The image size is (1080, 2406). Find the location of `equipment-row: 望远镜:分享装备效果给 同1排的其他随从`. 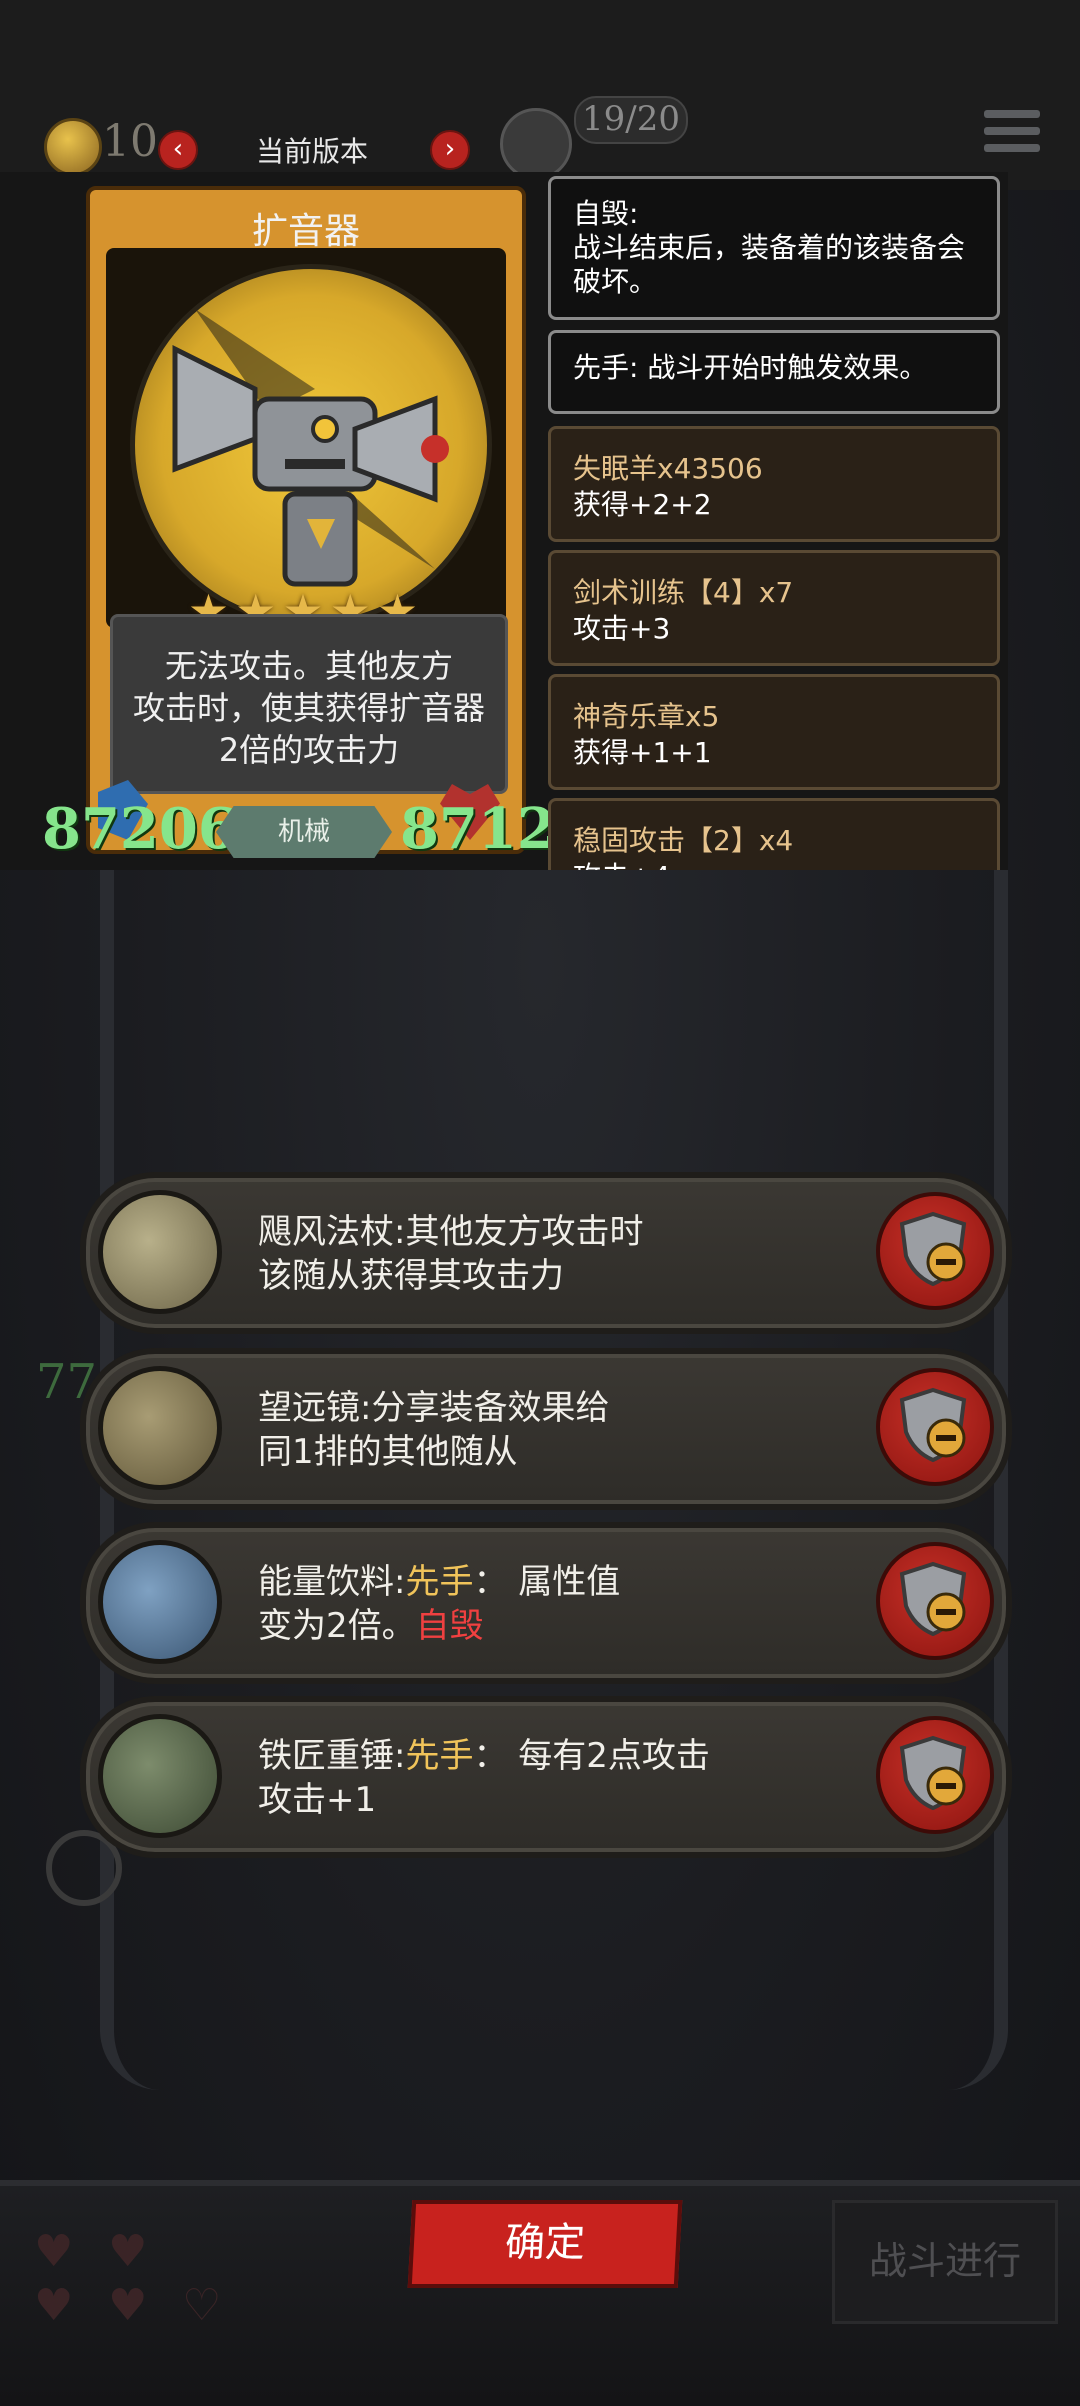

equipment-row: 望远镜:分享装备效果给 同1排的其他随从 is located at coordinates (546, 1429).